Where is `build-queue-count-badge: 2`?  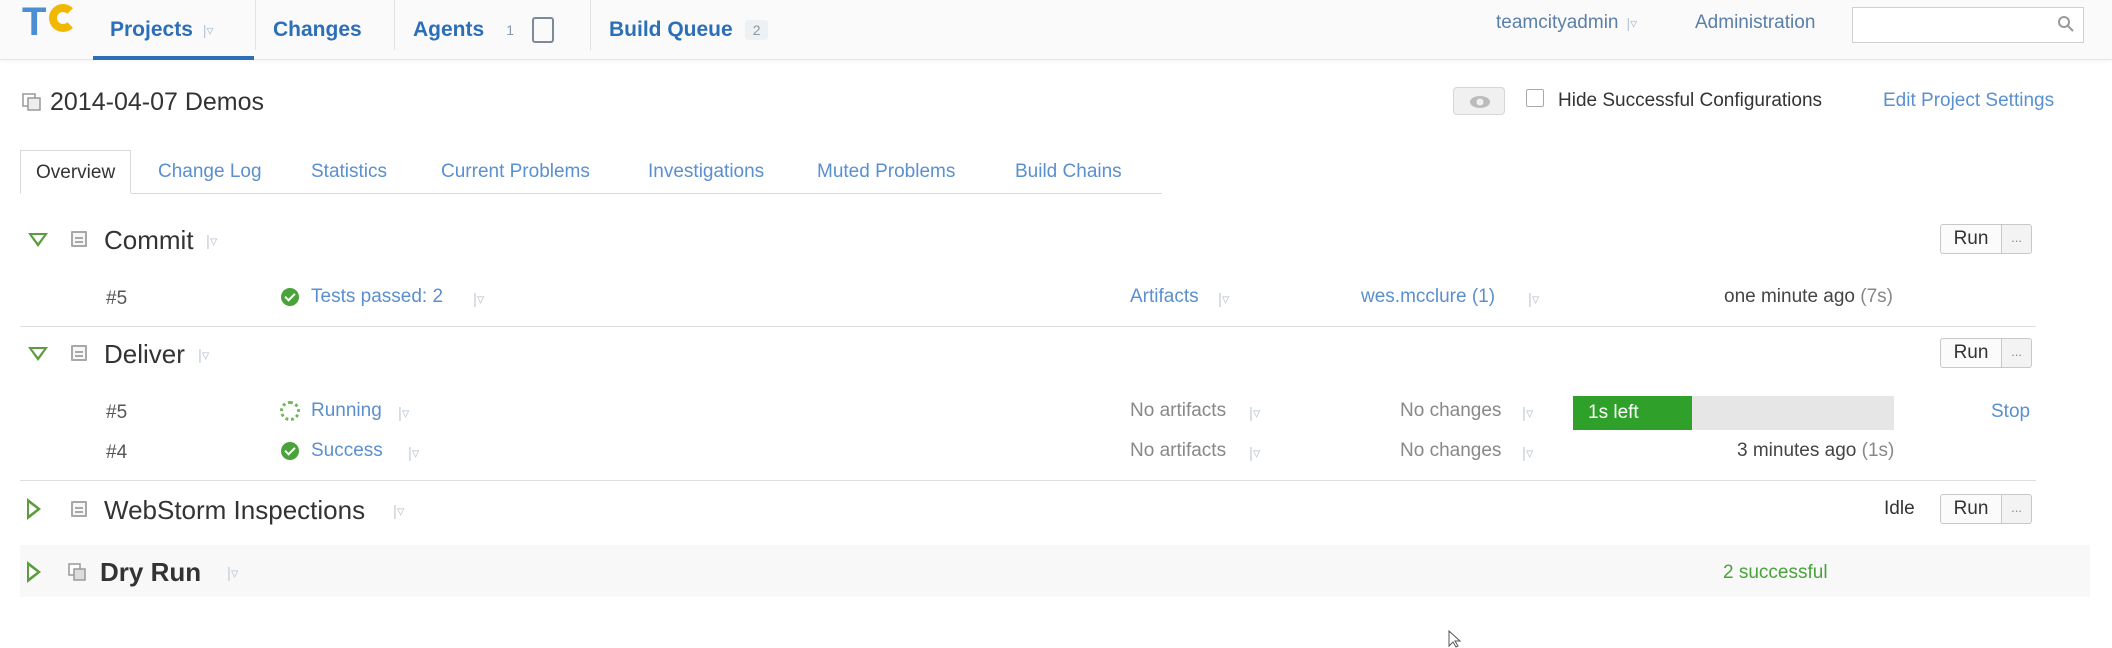
build-queue-count-badge: 2 is located at coordinates (756, 30).